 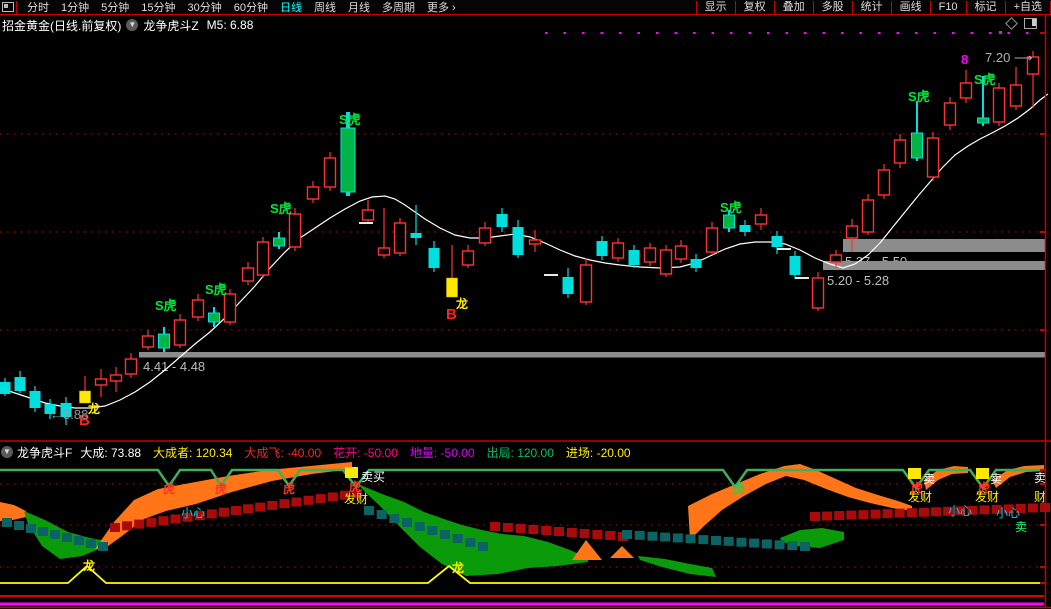 I want to click on sub-chart-label: 发财, so click(x=987, y=496).